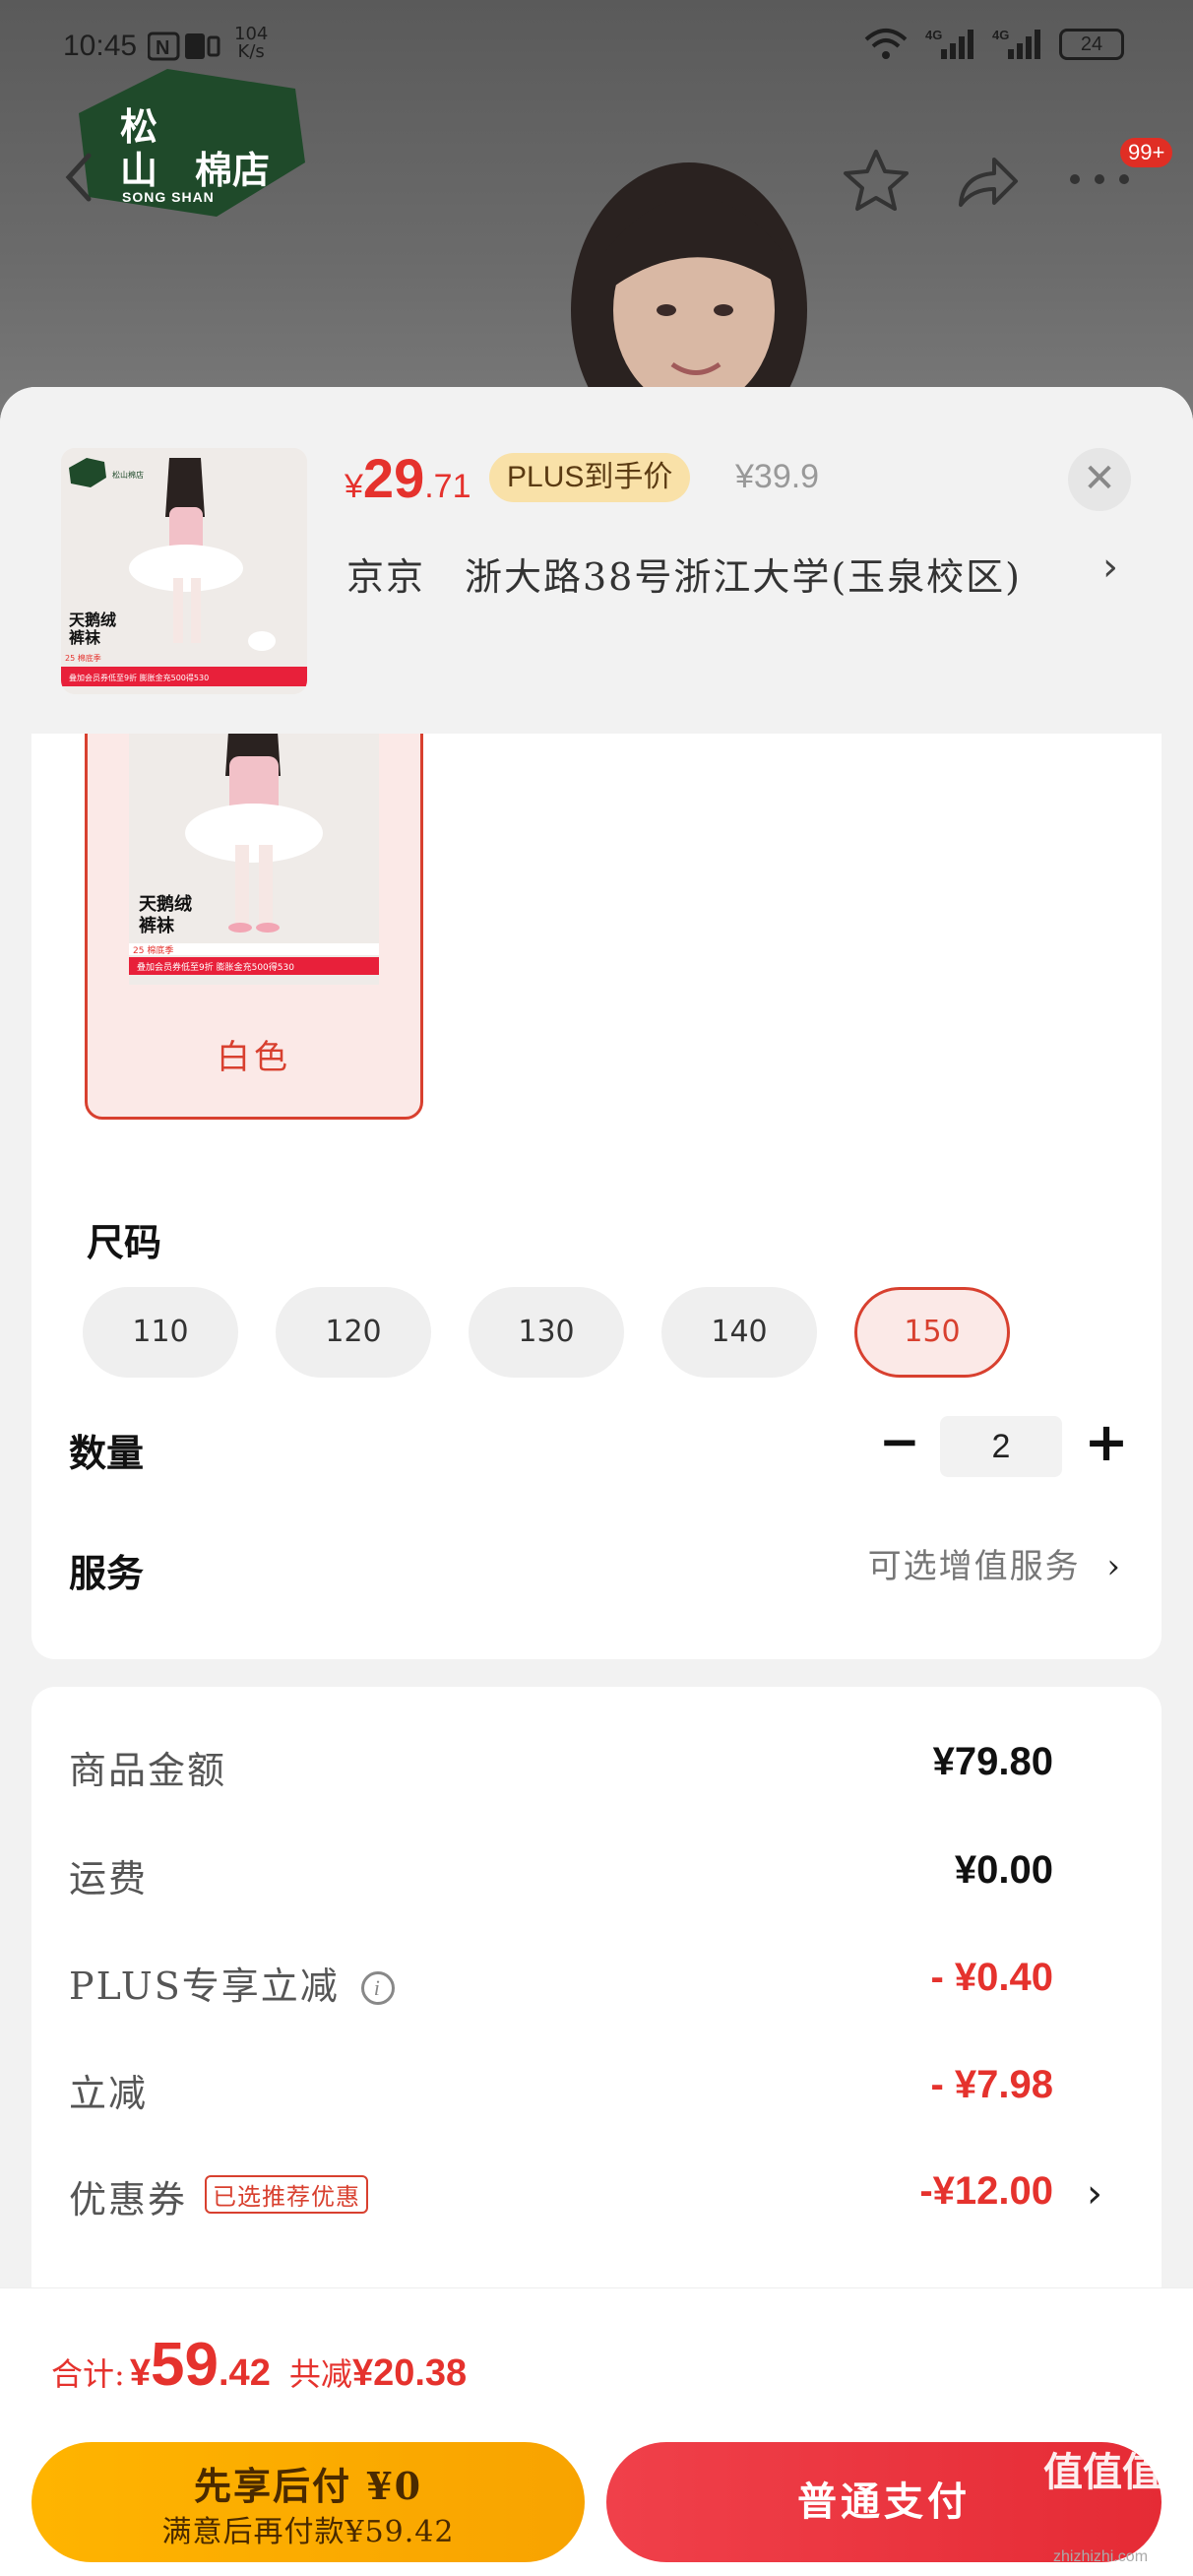 The width and height of the screenshot is (1193, 2576). Describe the element at coordinates (546, 1332) in the screenshot. I see `size-option-130: 130` at that location.